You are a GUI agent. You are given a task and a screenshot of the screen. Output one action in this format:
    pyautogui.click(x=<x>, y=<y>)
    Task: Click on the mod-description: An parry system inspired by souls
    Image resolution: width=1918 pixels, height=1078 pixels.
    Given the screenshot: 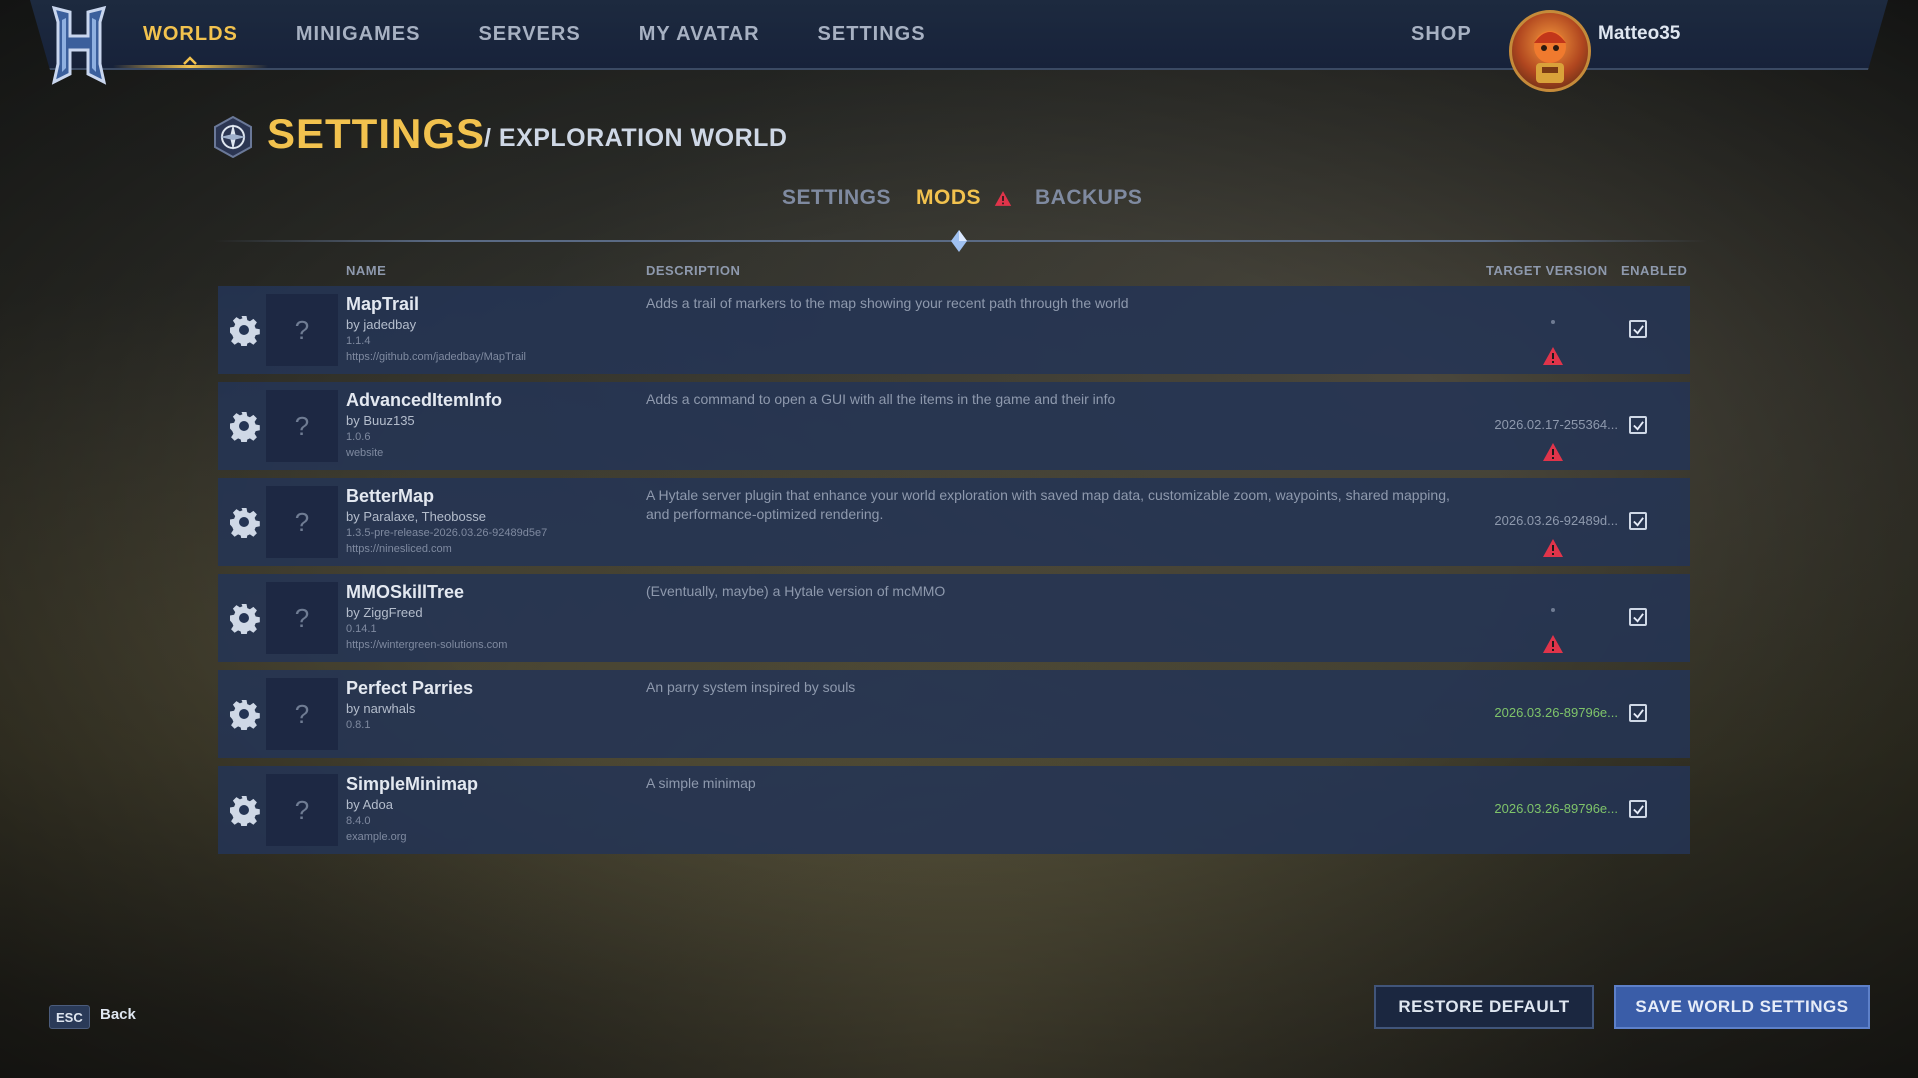 What is the action you would take?
    pyautogui.click(x=751, y=687)
    